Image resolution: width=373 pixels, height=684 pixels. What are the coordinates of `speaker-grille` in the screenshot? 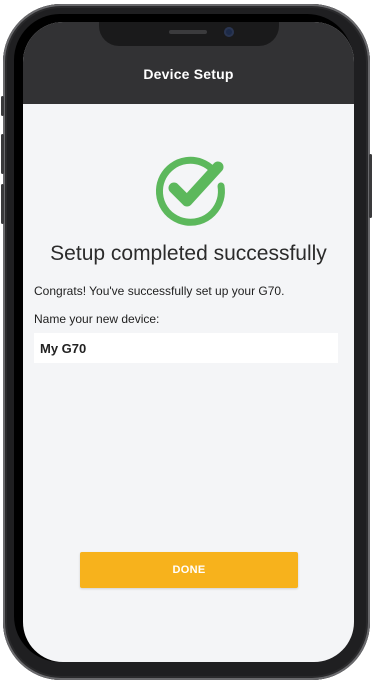 It's located at (188, 32).